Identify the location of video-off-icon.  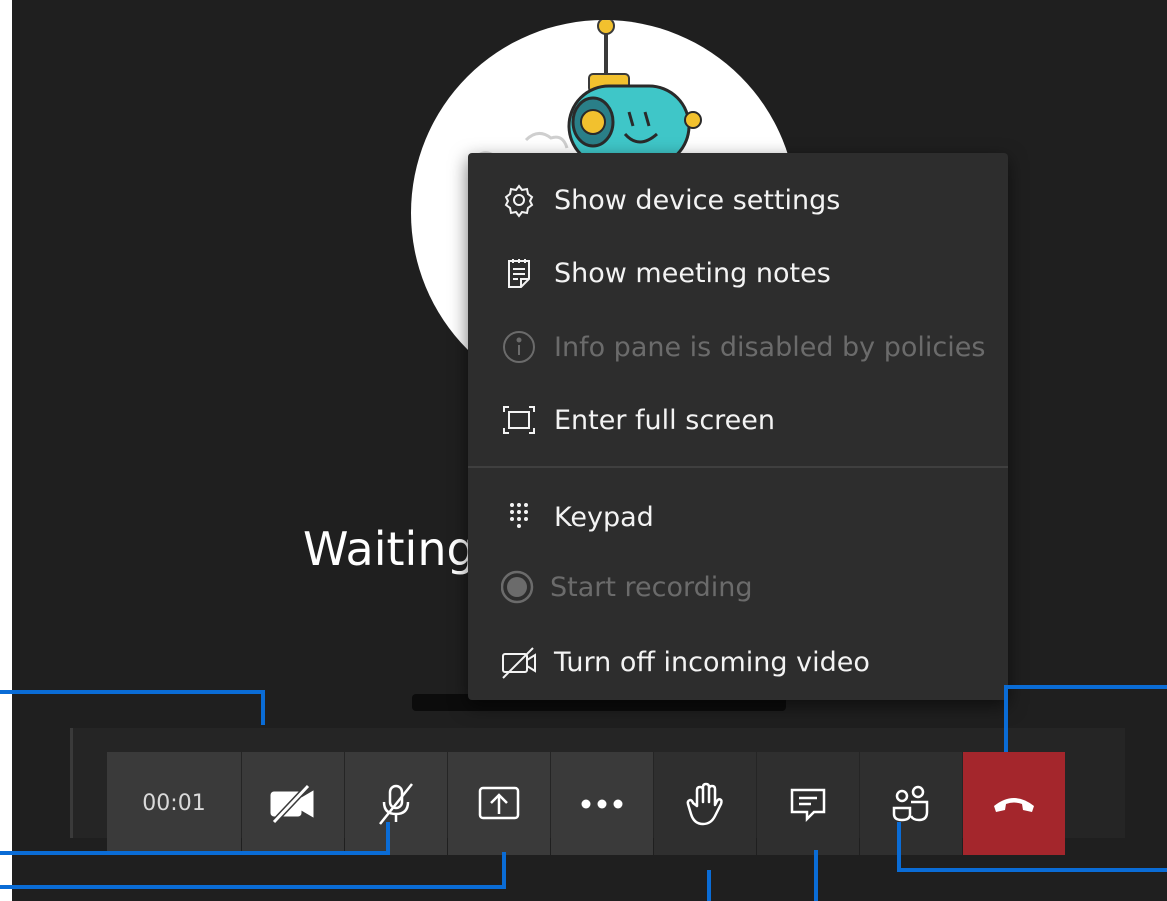
(519, 662).